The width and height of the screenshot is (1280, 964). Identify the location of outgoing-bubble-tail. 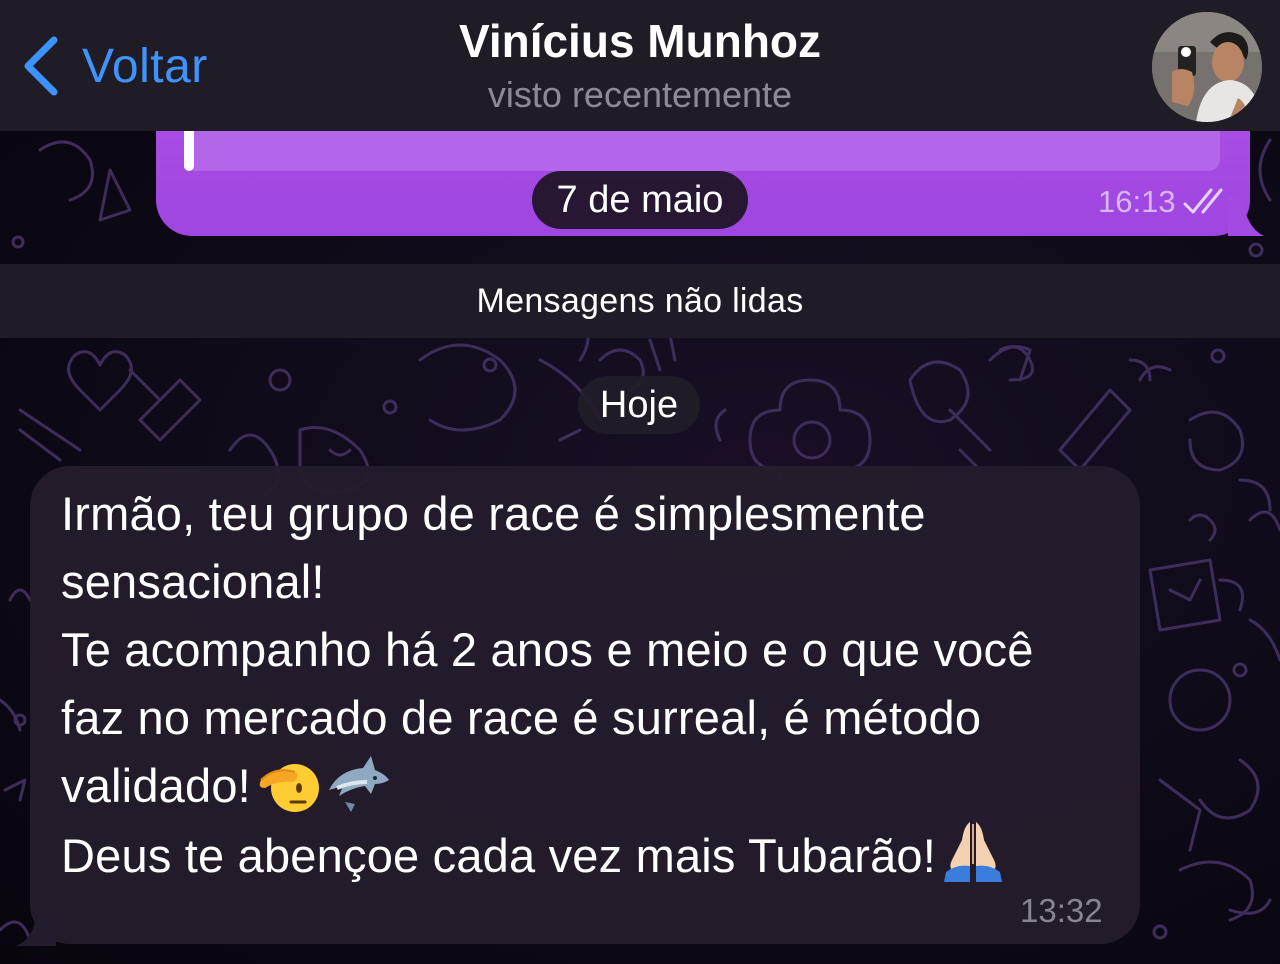
(1246, 216).